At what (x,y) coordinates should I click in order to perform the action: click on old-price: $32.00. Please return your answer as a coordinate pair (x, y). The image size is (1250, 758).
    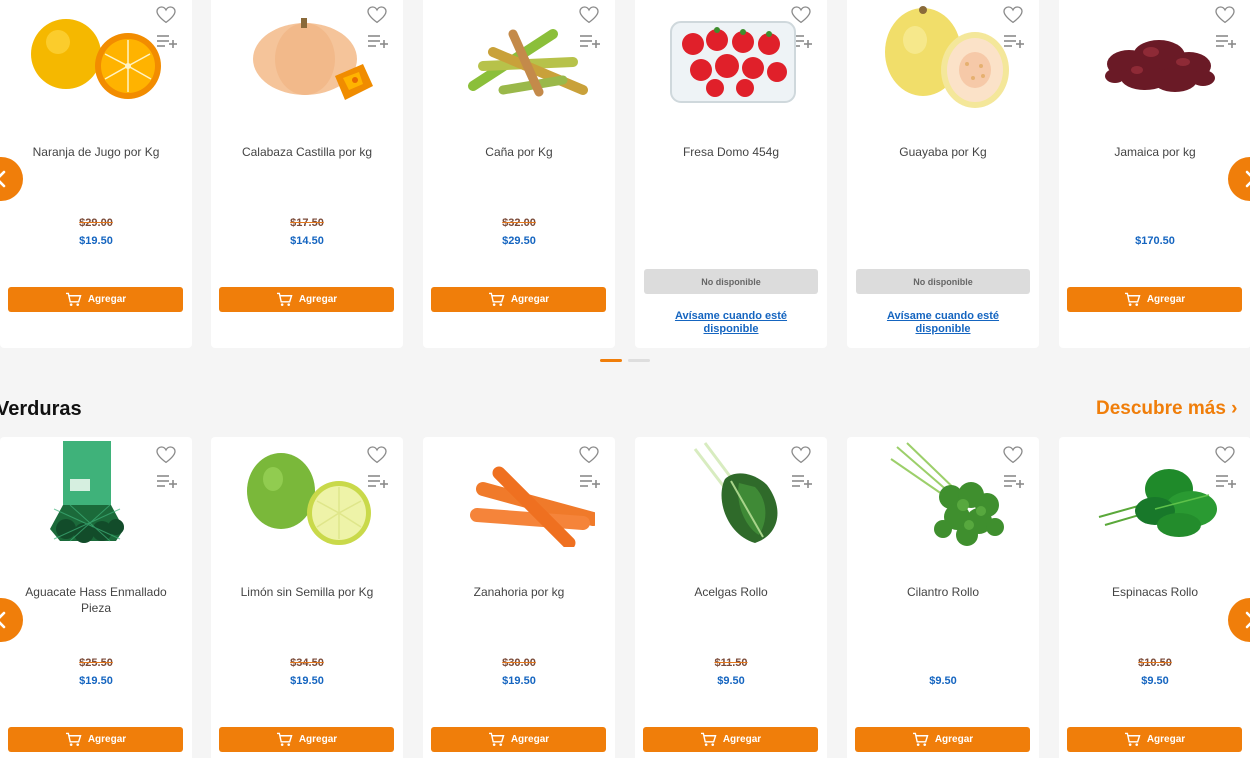
    Looking at the image, I should click on (519, 223).